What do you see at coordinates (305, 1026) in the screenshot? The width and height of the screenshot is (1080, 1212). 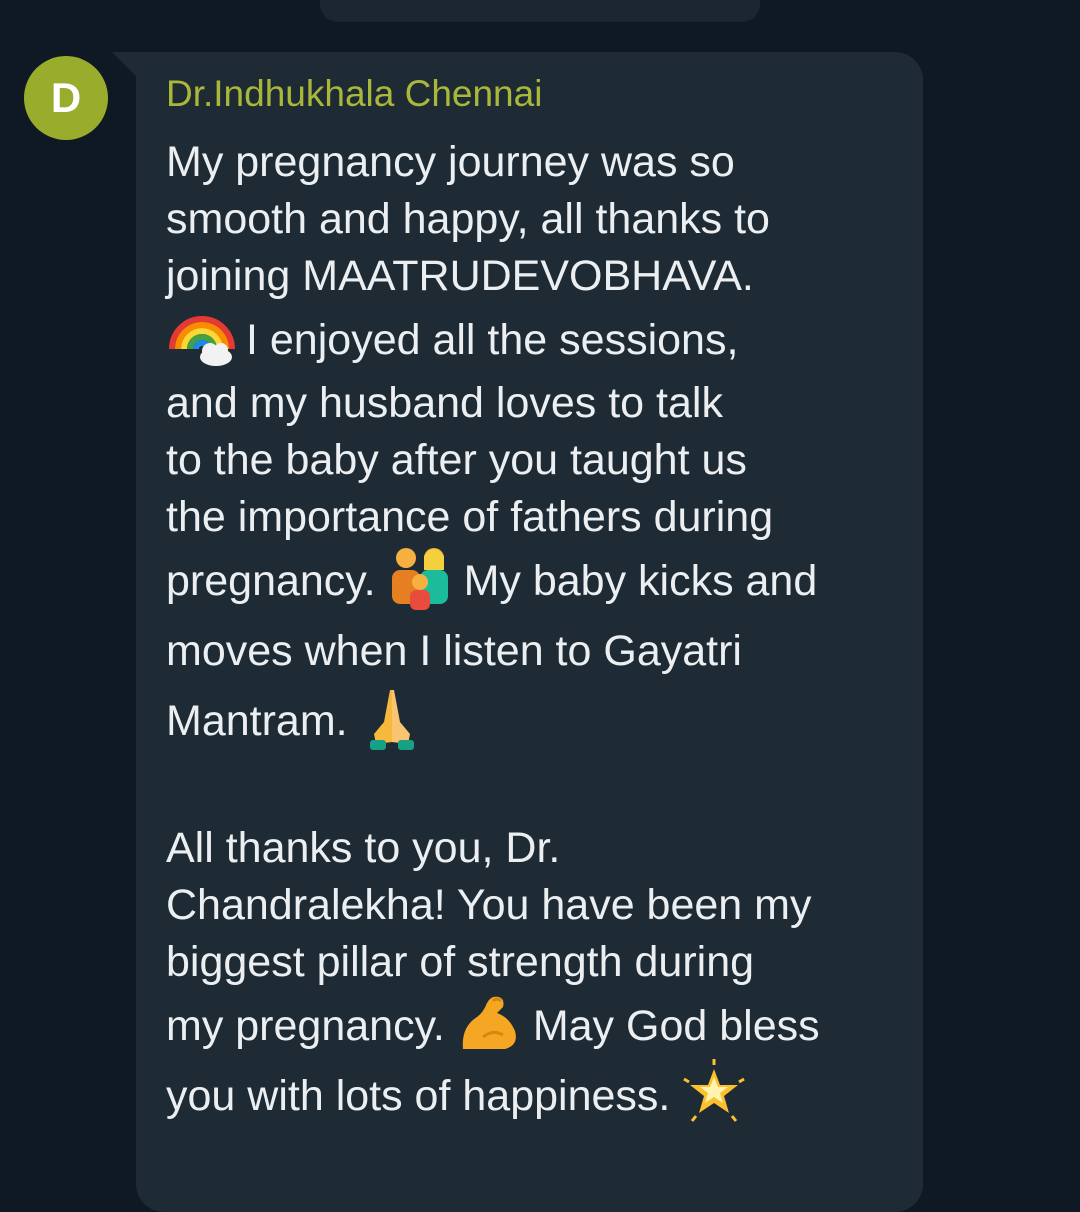 I see `message-line: my pregnancy.` at bounding box center [305, 1026].